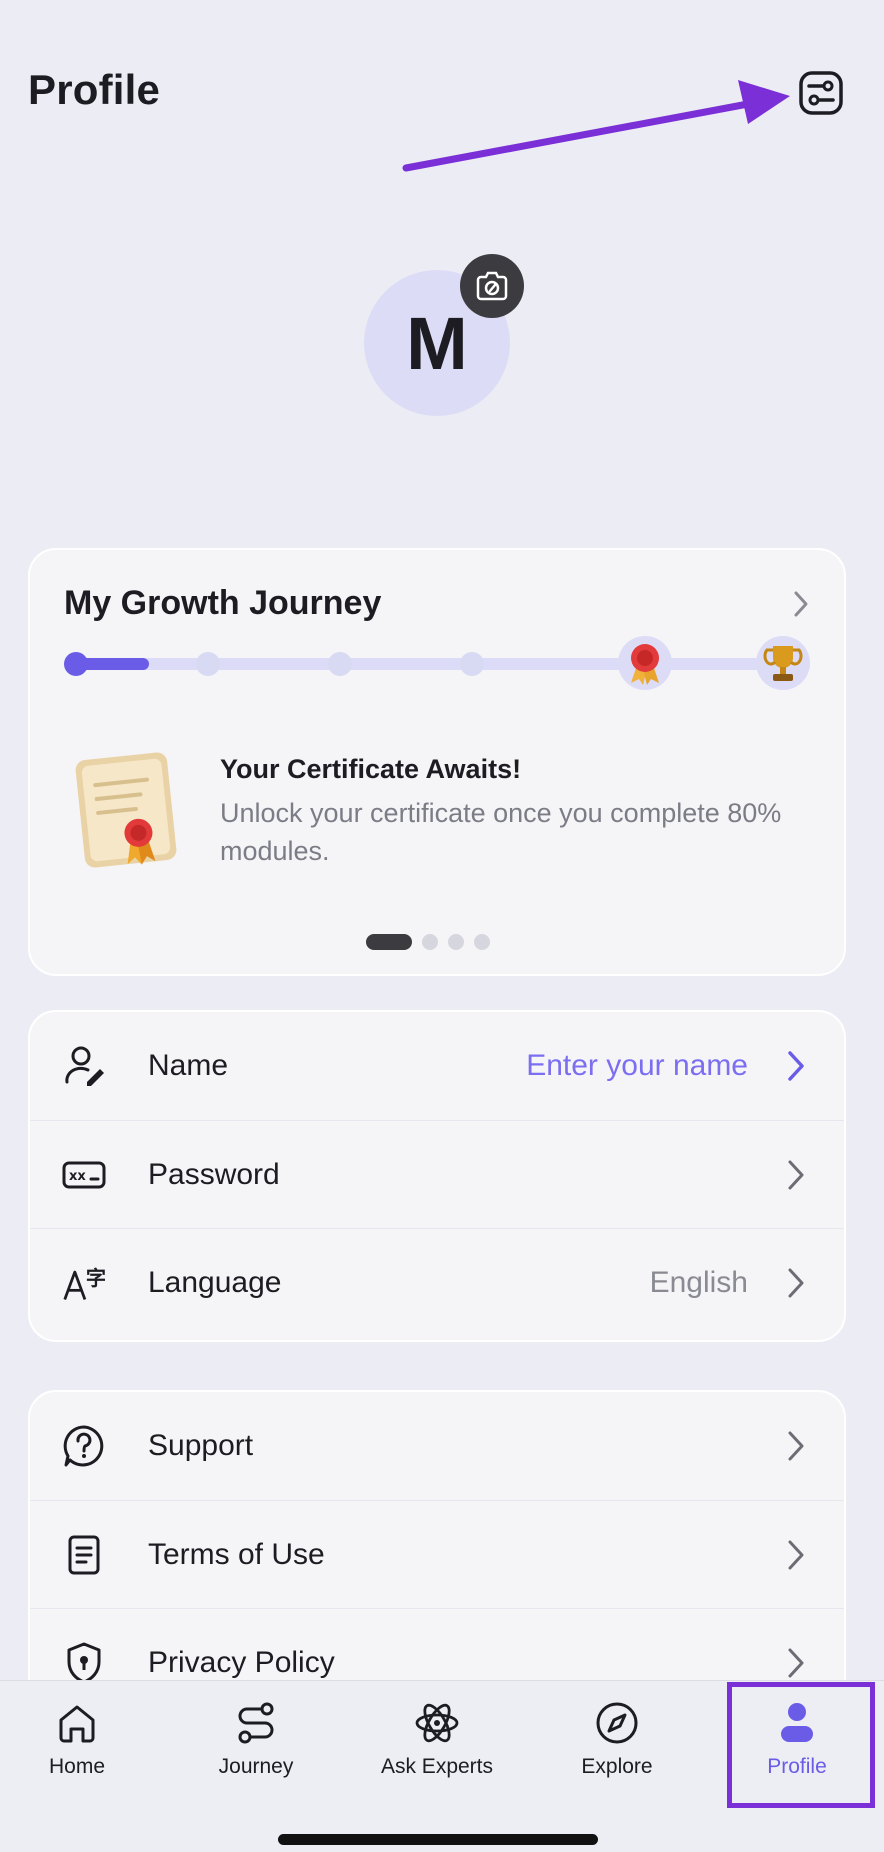 The image size is (884, 1852). Describe the element at coordinates (389, 942) in the screenshot. I see `carousel-dot-active` at that location.